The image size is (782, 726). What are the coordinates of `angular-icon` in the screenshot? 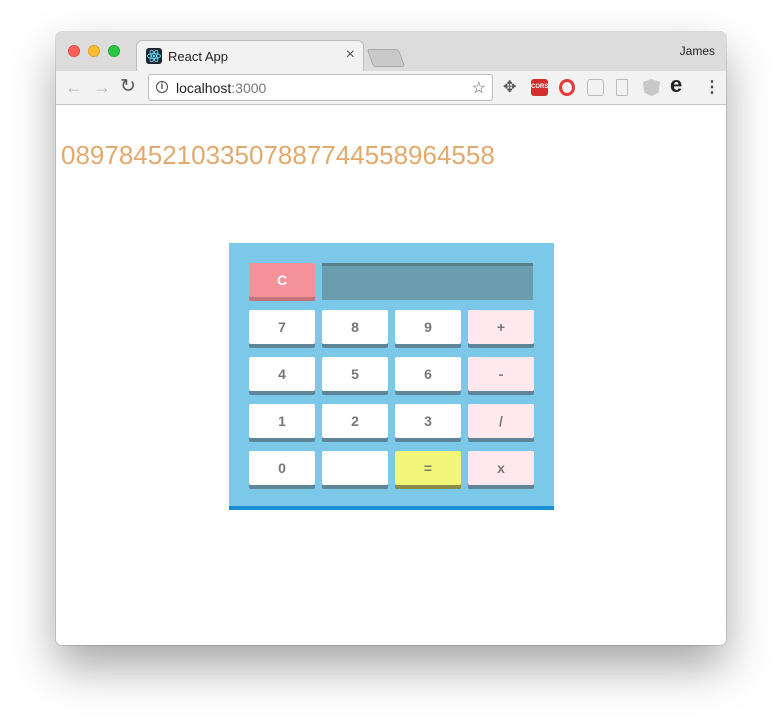 It's located at (651, 87).